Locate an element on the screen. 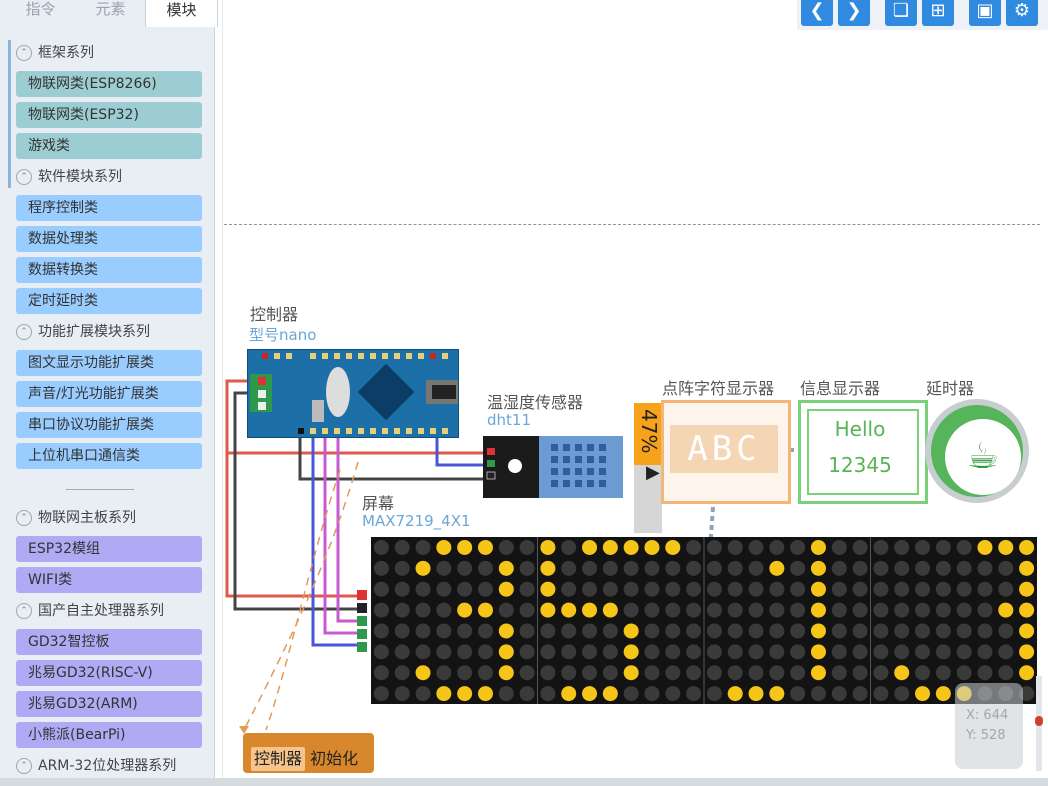  humidity-value: 47% is located at coordinates (649, 431).